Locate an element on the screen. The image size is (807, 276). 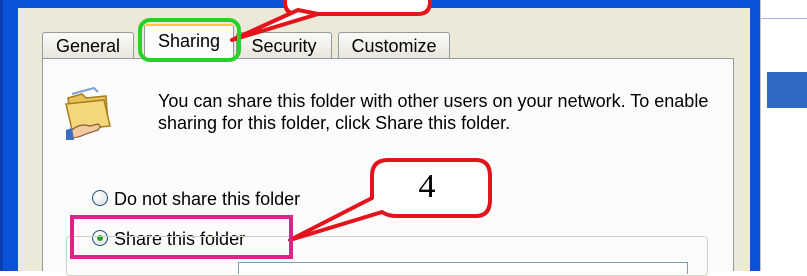
top-callout-pointer is located at coordinates (275, 25).